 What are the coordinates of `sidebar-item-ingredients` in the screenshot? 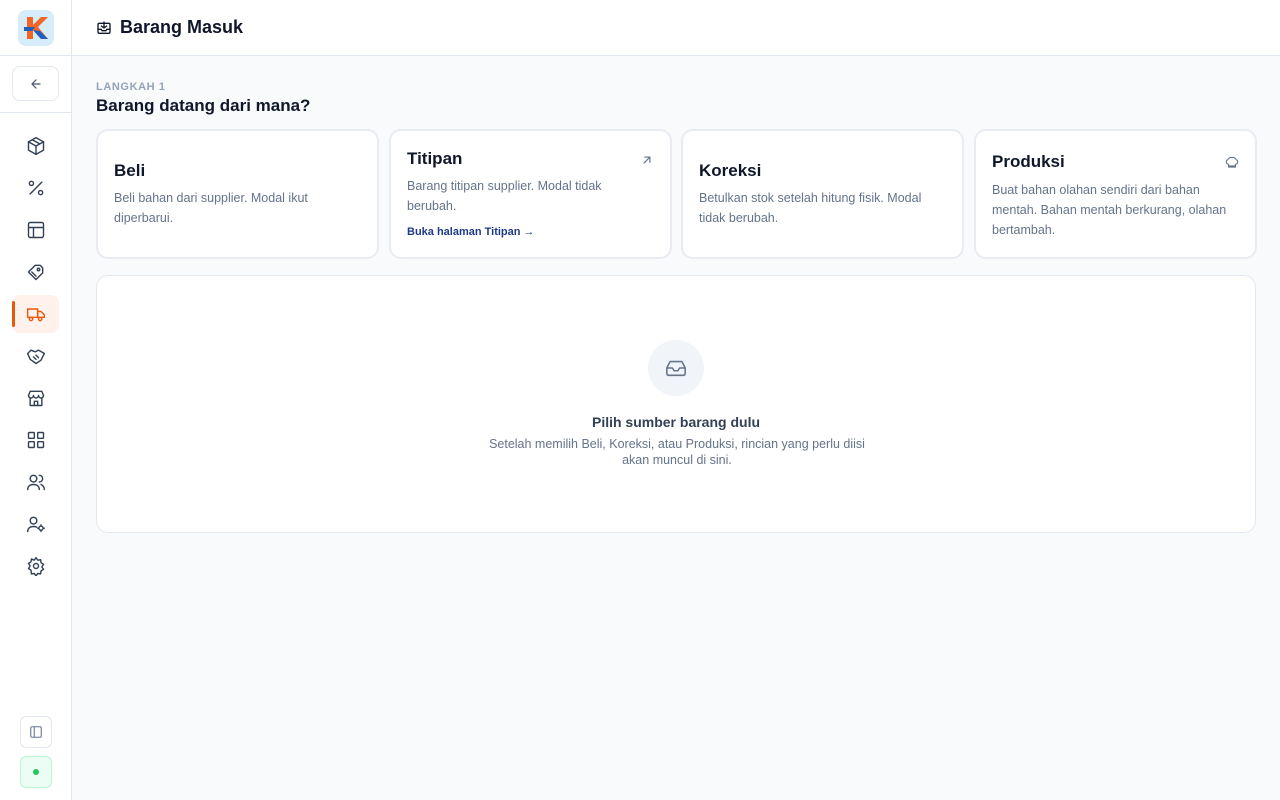 It's located at (35, 272).